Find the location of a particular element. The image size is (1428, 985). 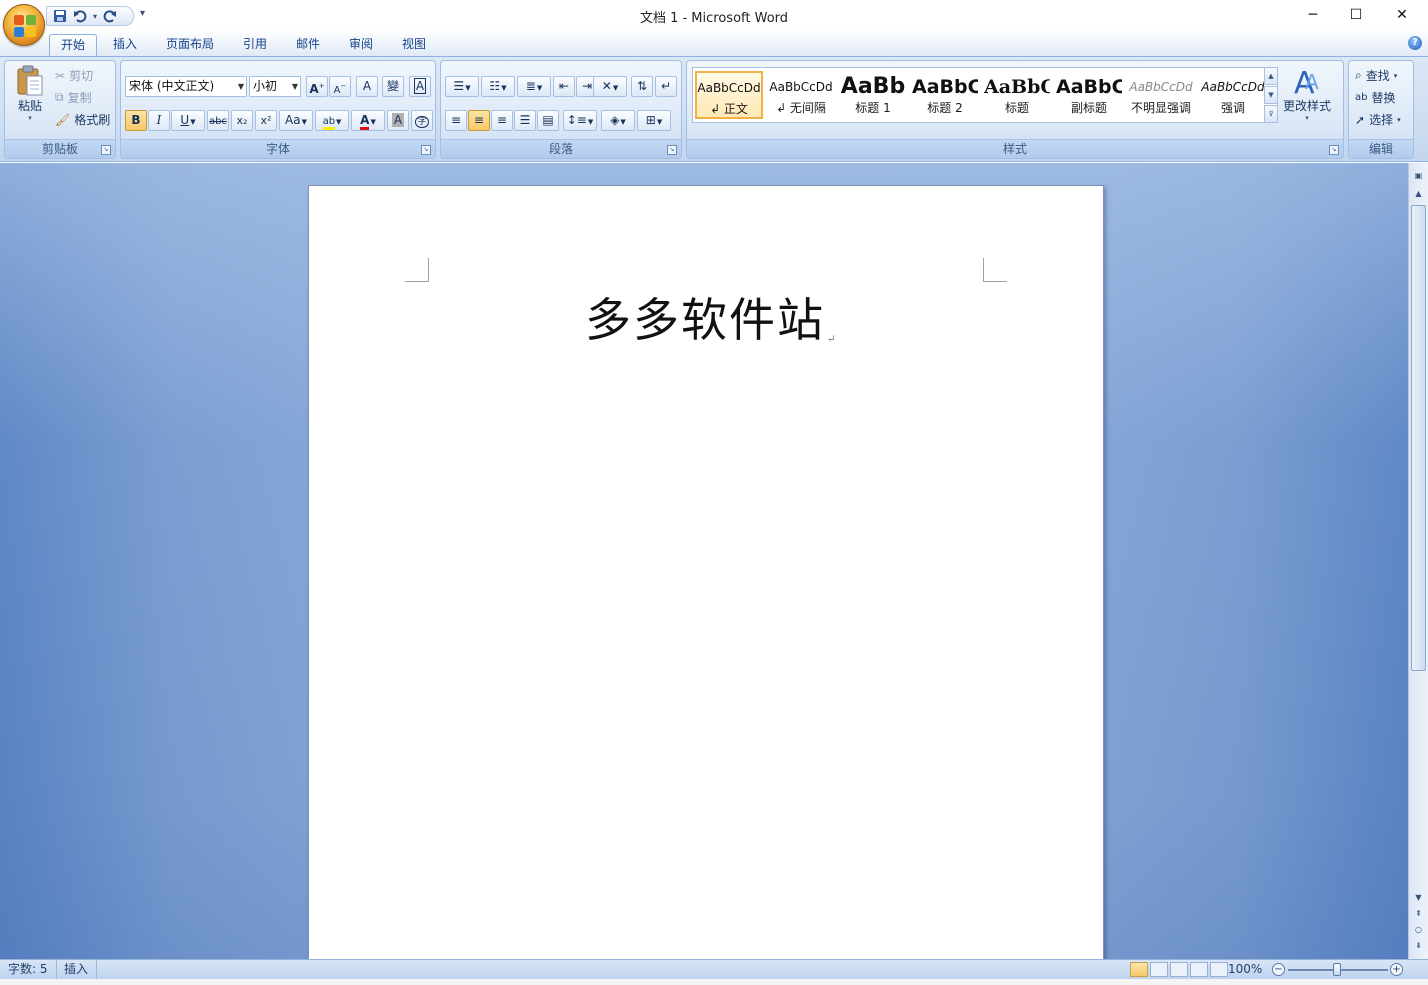

strikethrough-button: abc is located at coordinates (218, 120).